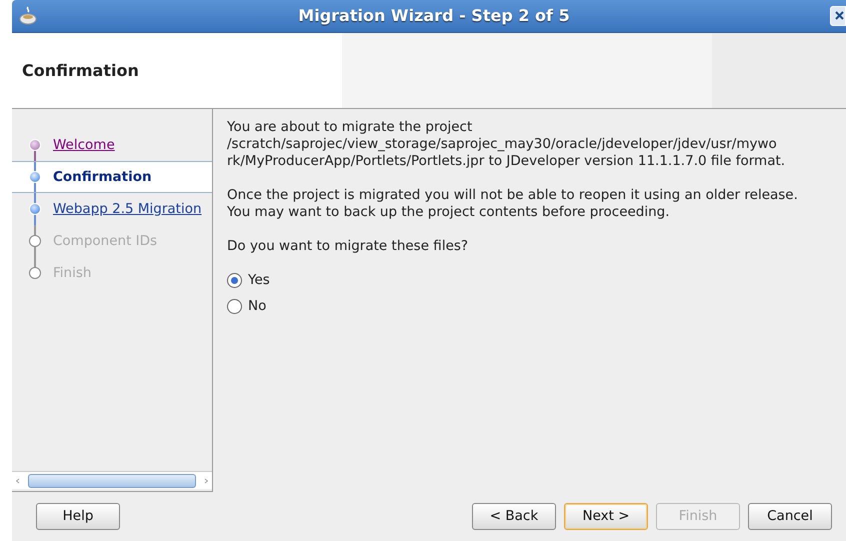 The width and height of the screenshot is (846, 541). Describe the element at coordinates (127, 209) in the screenshot. I see `step-link: Webapp 2.5 Migration` at that location.